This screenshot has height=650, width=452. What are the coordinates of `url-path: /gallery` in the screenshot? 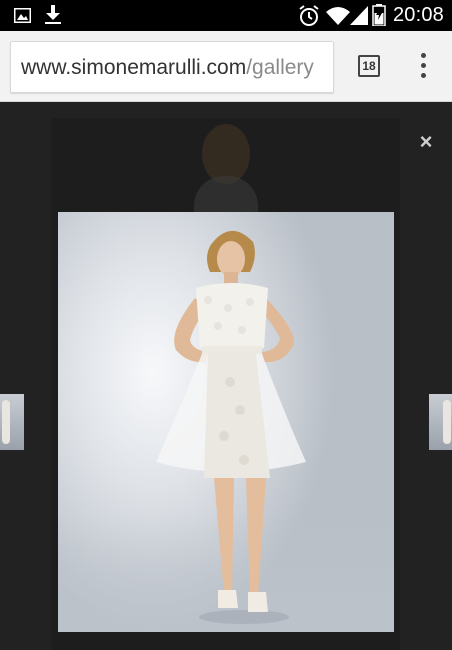 It's located at (280, 67).